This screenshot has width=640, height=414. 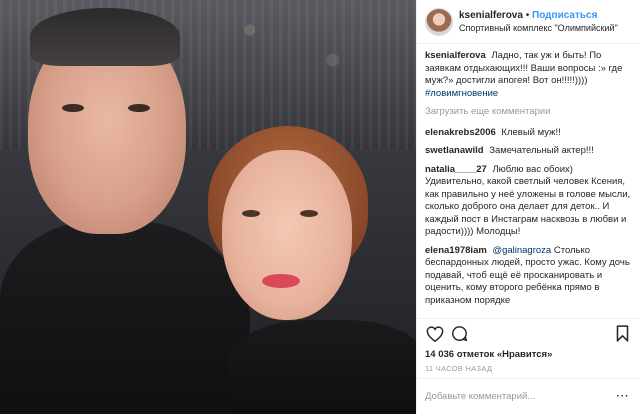 I want to click on caption-username: ksenialferova, so click(x=455, y=55).